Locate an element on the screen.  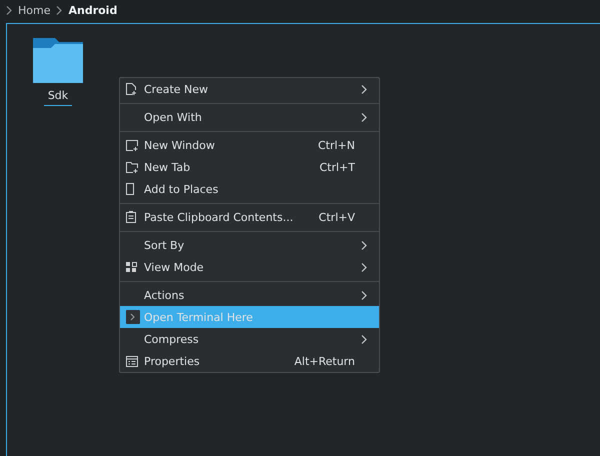
properties-icon is located at coordinates (132, 361).